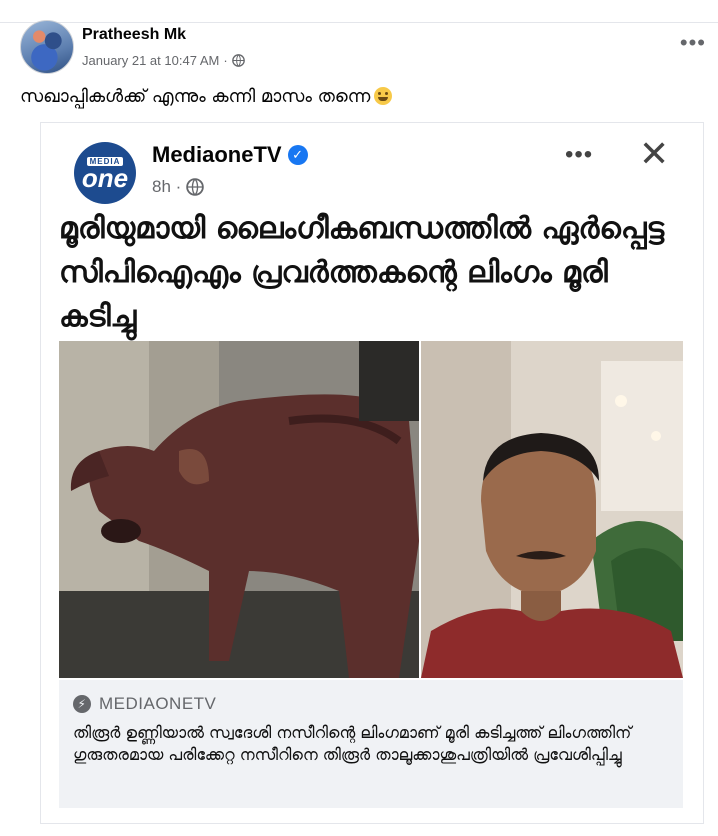  I want to click on previous-post-edge, so click(359, 11).